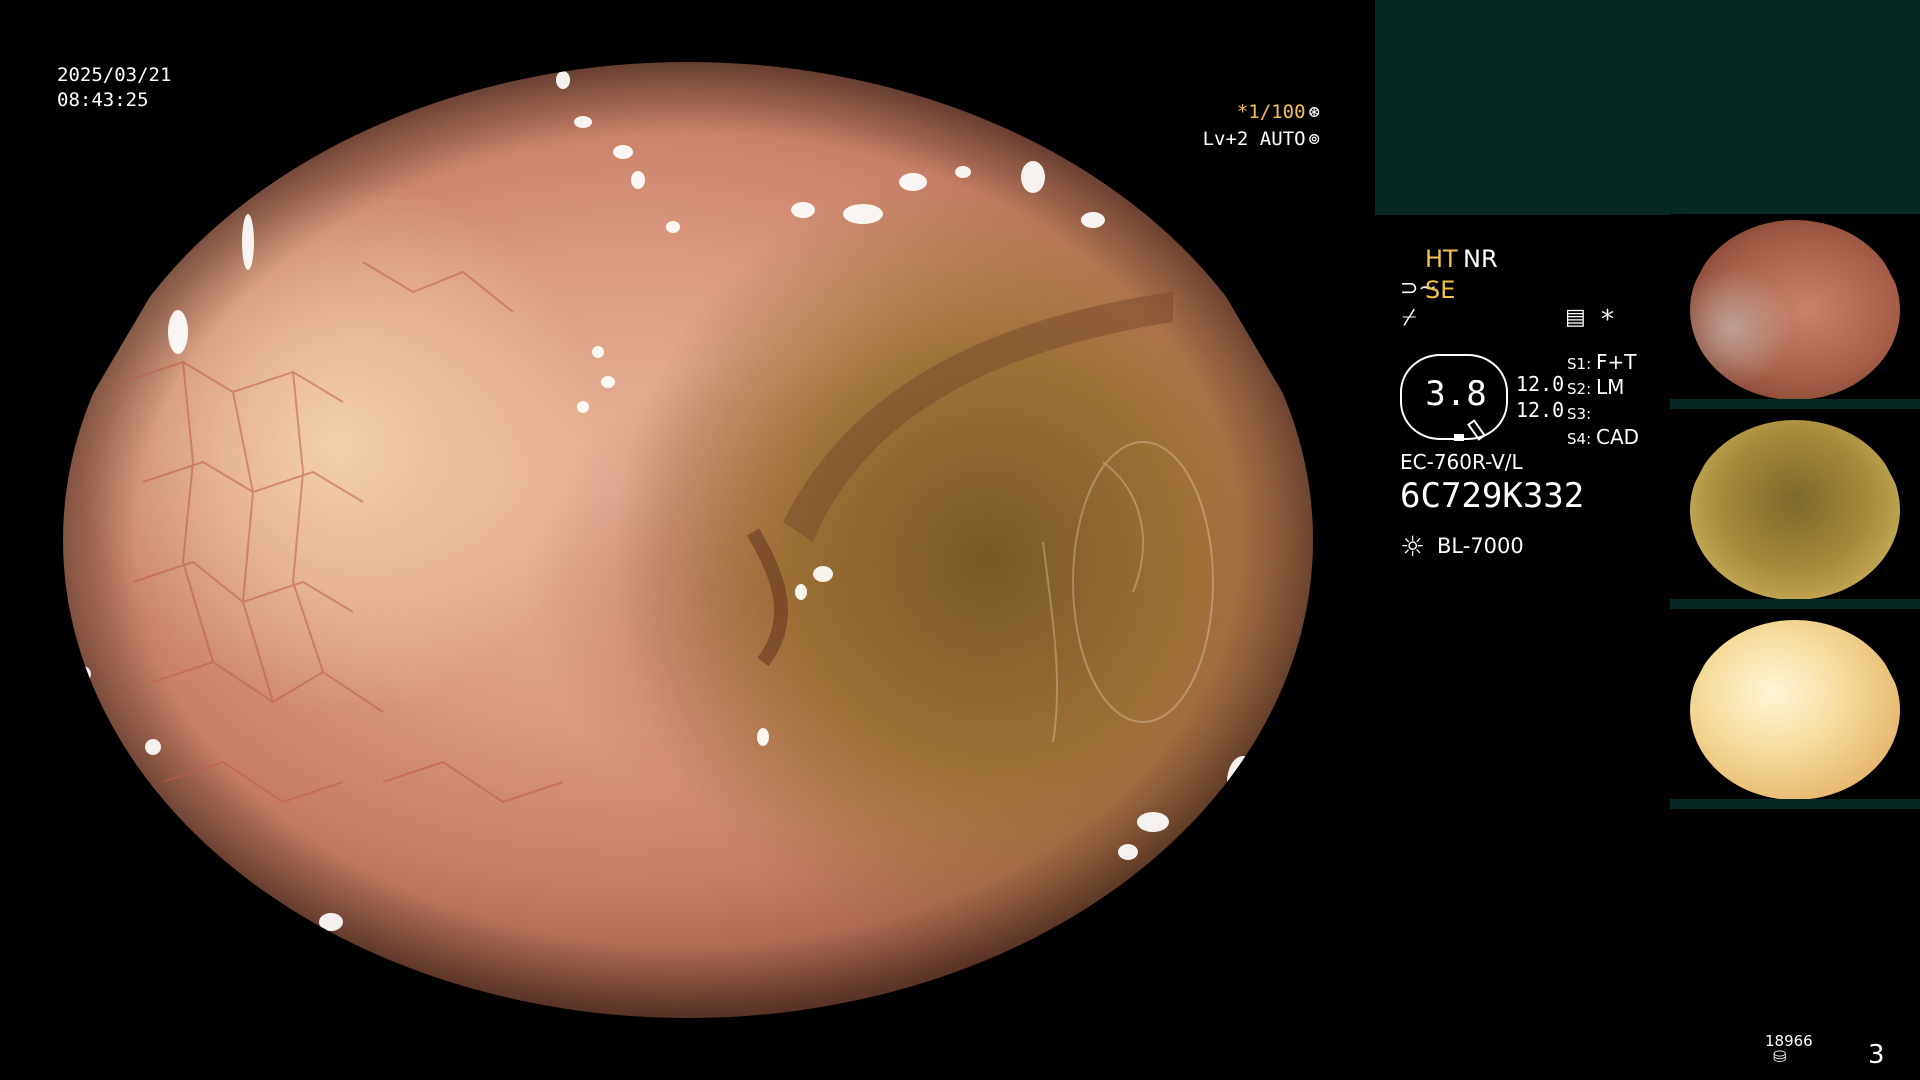  Describe the element at coordinates (1610, 387) in the screenshot. I see `slot-2-value: LM` at that location.